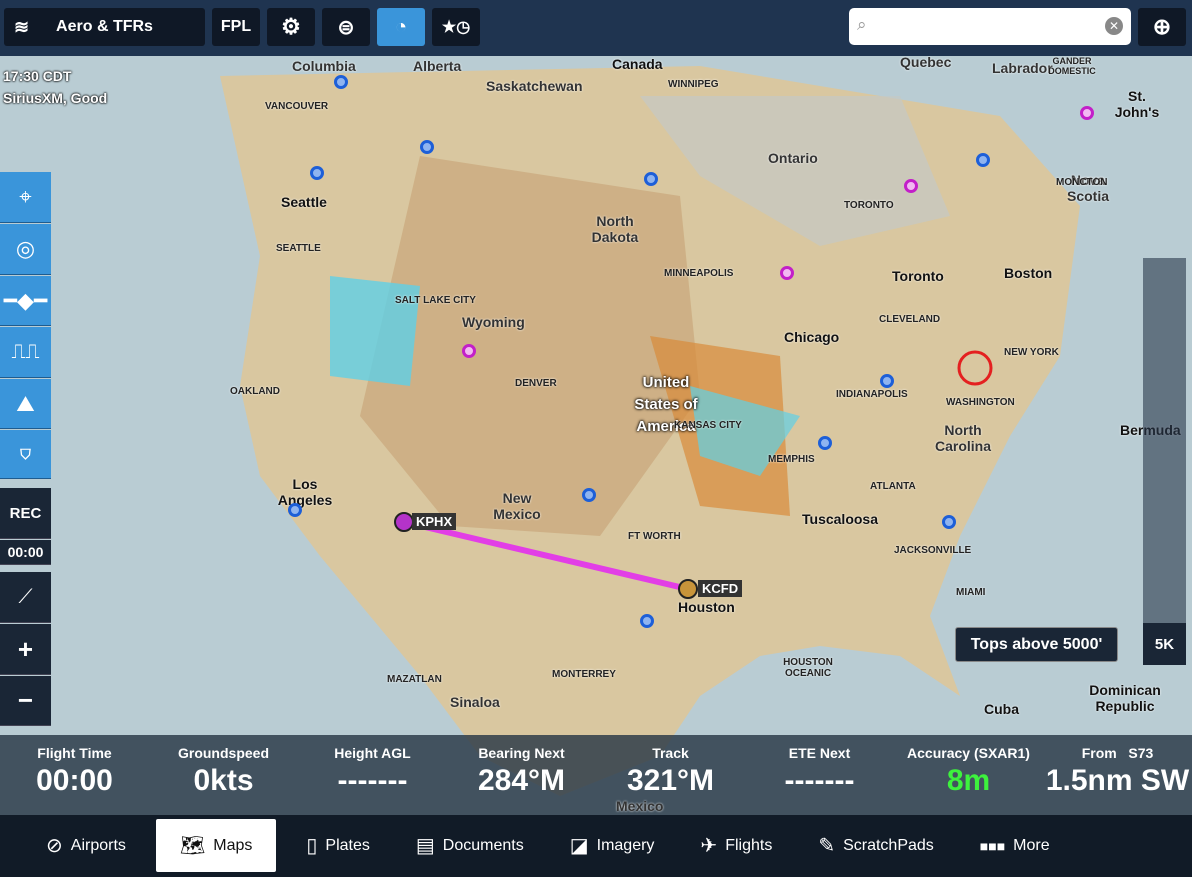 Image resolution: width=1192 pixels, height=877 pixels. I want to click on tab-label: More, so click(1031, 845).